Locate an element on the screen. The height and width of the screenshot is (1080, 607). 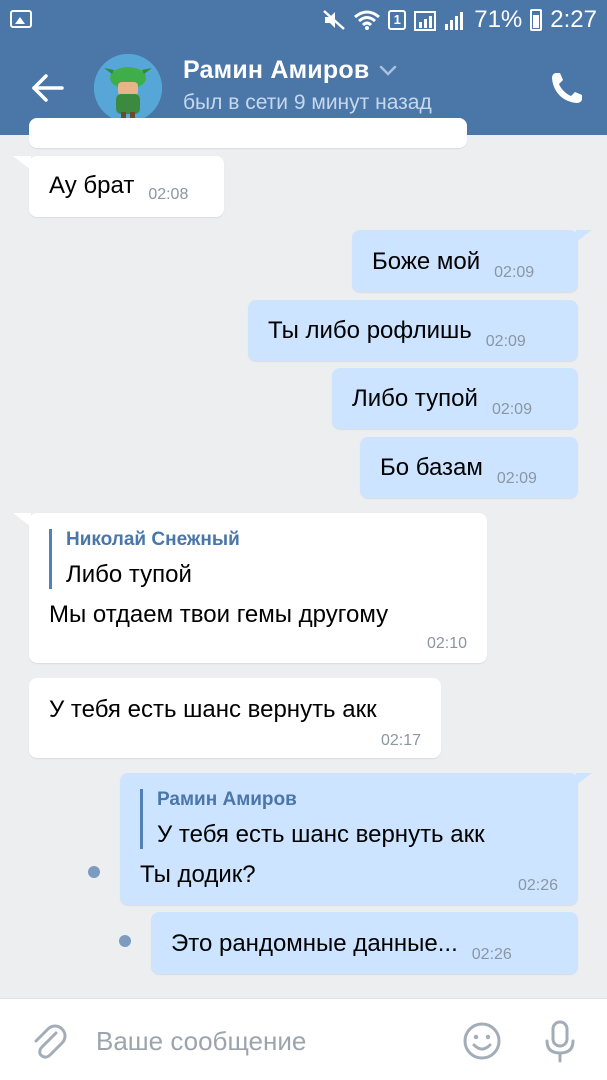
message-text: Ау брат is located at coordinates (92, 185).